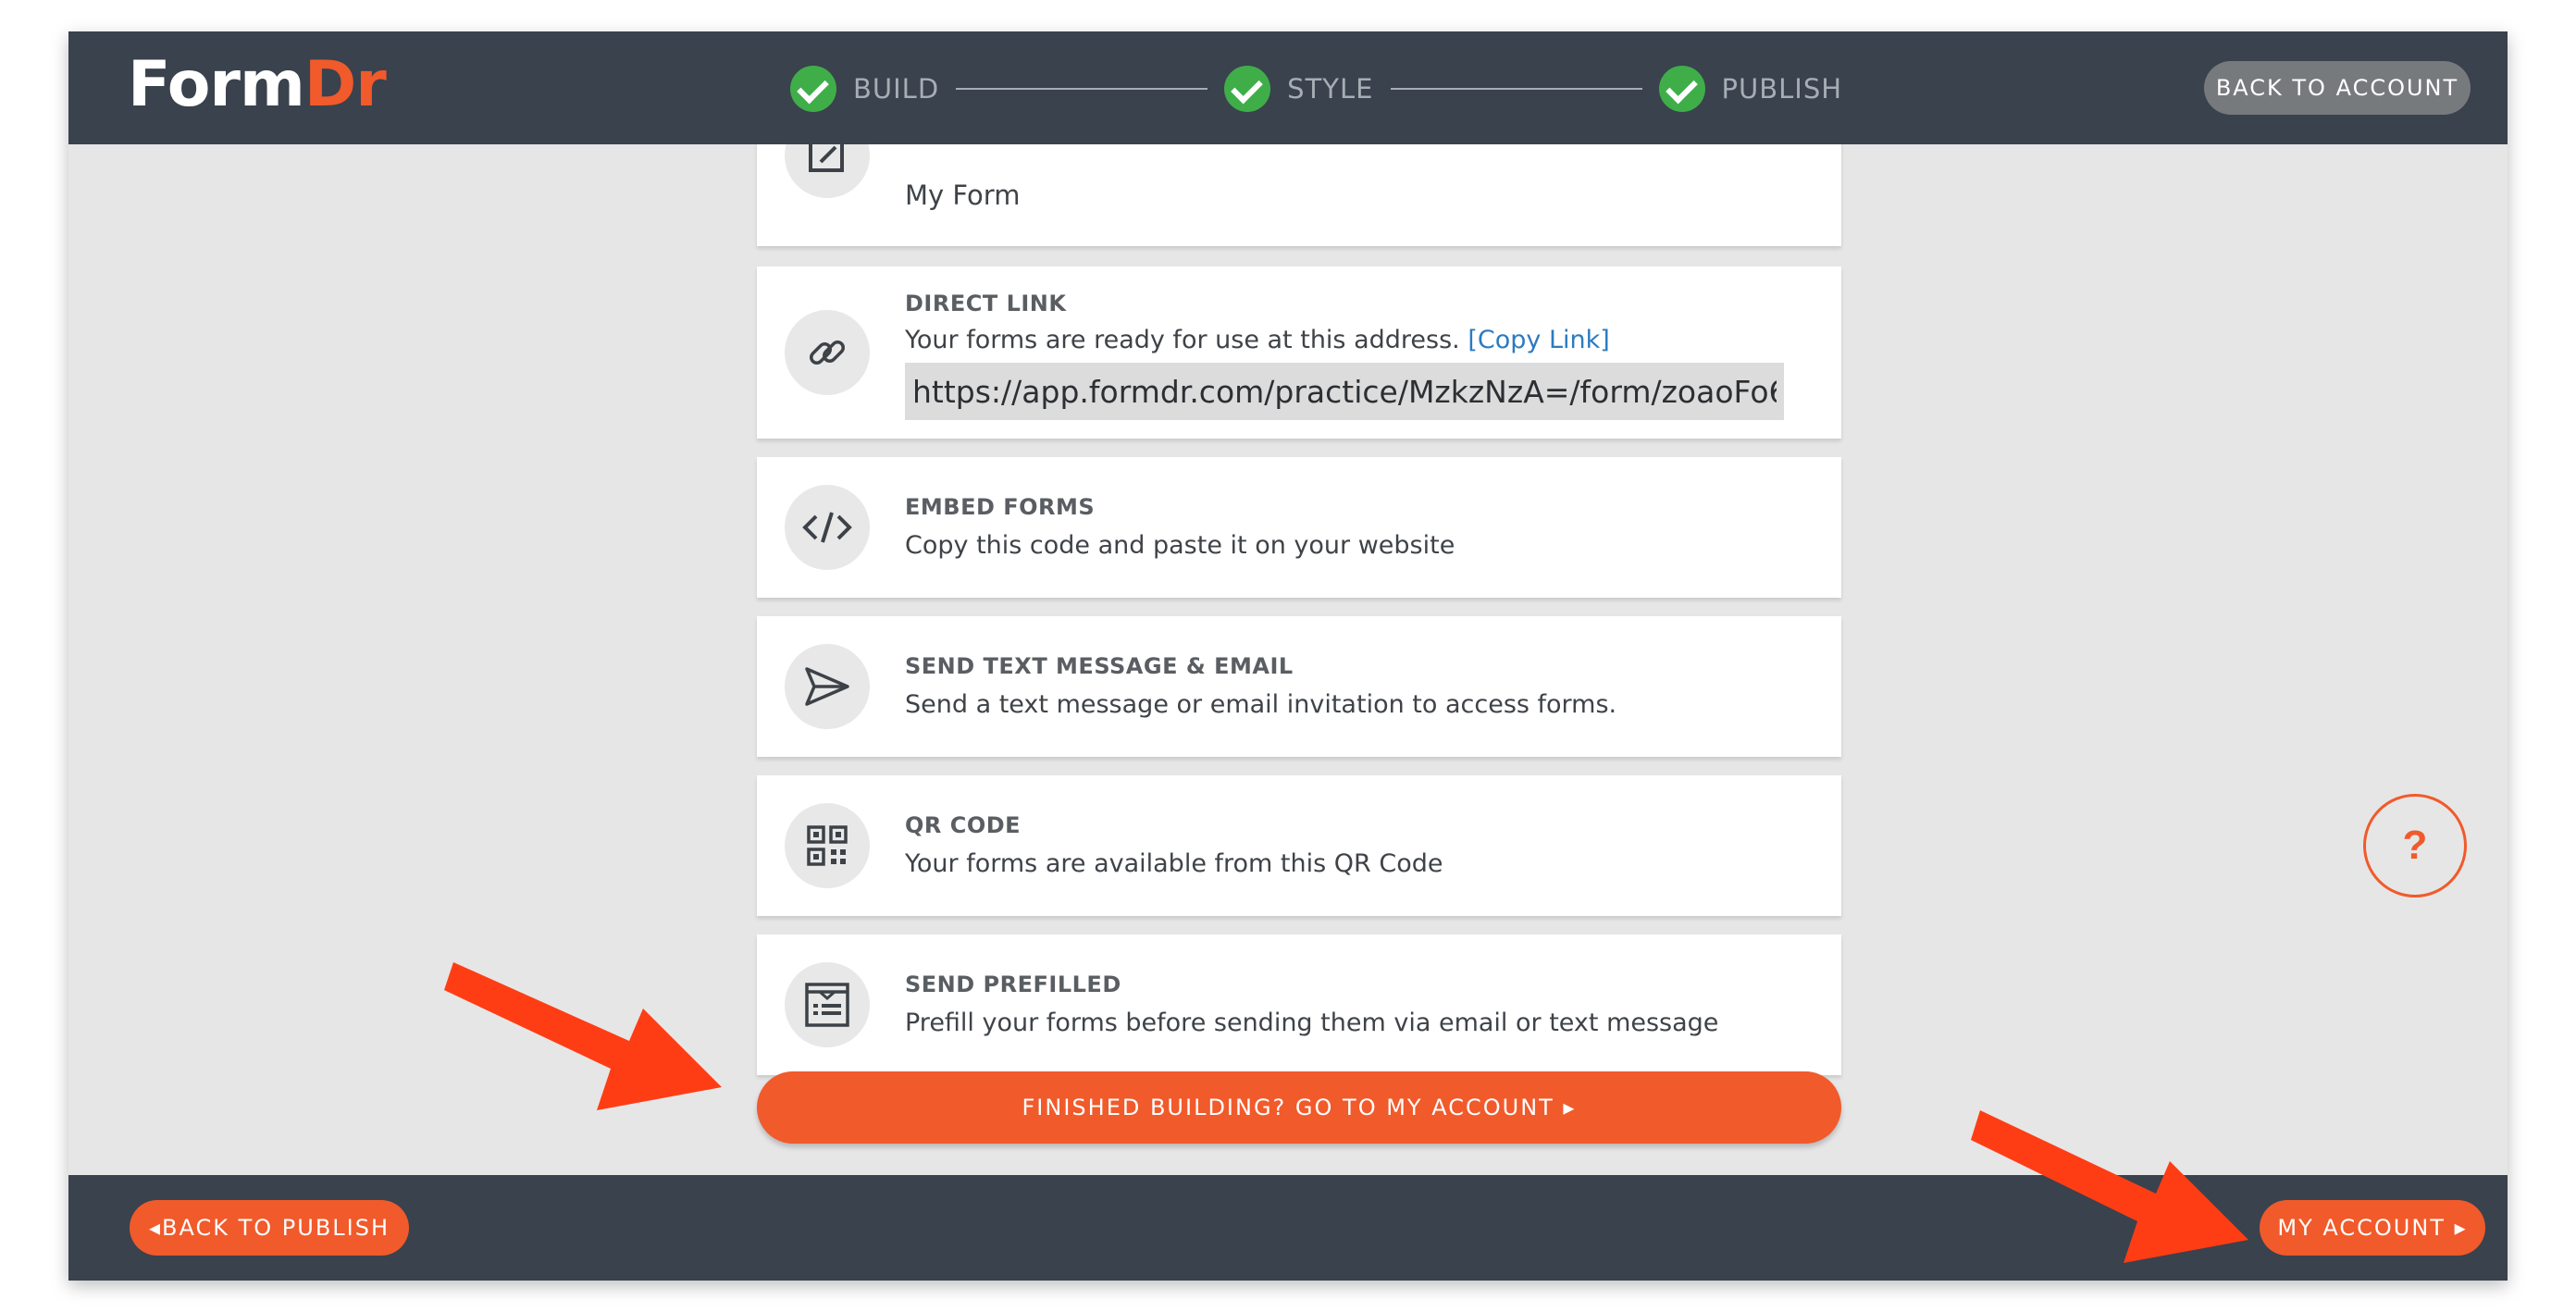  What do you see at coordinates (2337, 88) in the screenshot?
I see `back-to-account-button: BACK TO ACCOUNT` at bounding box center [2337, 88].